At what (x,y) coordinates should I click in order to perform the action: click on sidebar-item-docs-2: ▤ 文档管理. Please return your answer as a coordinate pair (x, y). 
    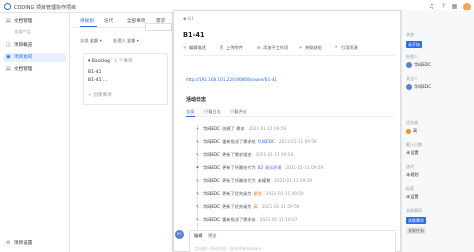
    Looking at the image, I should click on (35, 69).